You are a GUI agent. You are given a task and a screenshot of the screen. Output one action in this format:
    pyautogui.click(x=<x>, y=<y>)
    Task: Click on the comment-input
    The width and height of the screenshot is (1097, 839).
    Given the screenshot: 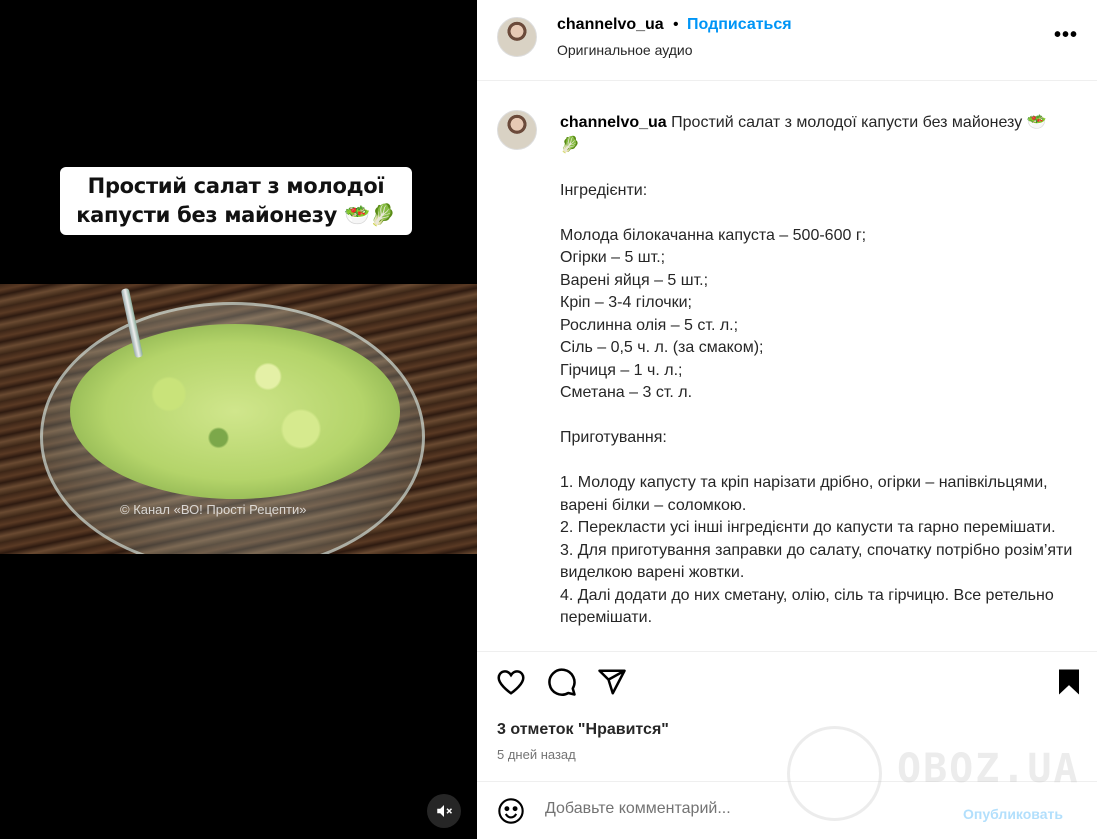 What is the action you would take?
    pyautogui.click(x=745, y=809)
    